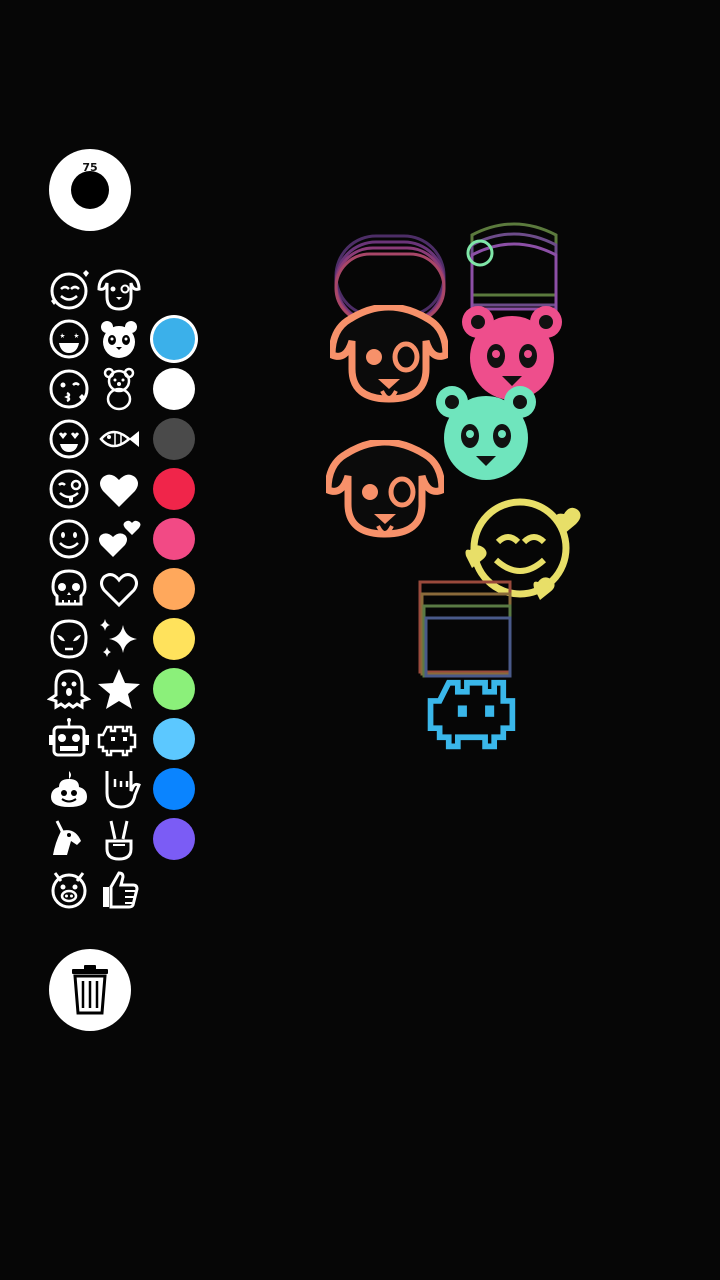 This screenshot has width=720, height=1280. I want to click on color-swatch-pink, so click(174, 539).